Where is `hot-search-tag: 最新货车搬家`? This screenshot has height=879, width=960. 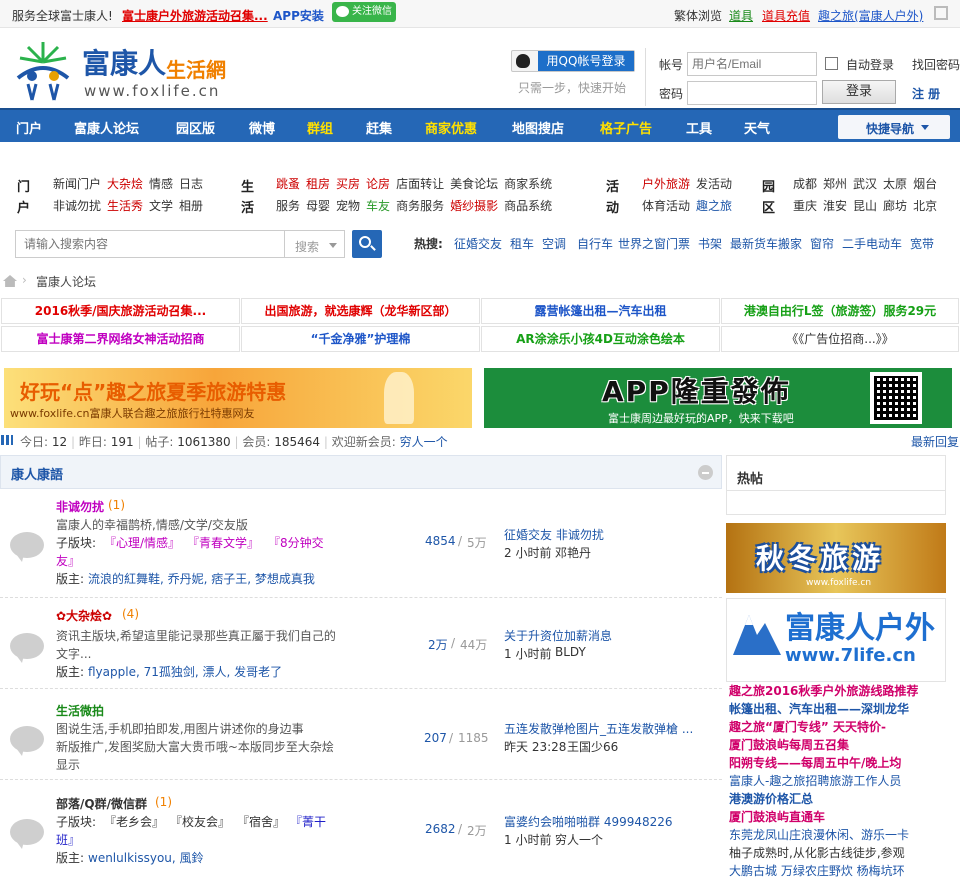
hot-search-tag: 最新货车搬家 is located at coordinates (766, 243).